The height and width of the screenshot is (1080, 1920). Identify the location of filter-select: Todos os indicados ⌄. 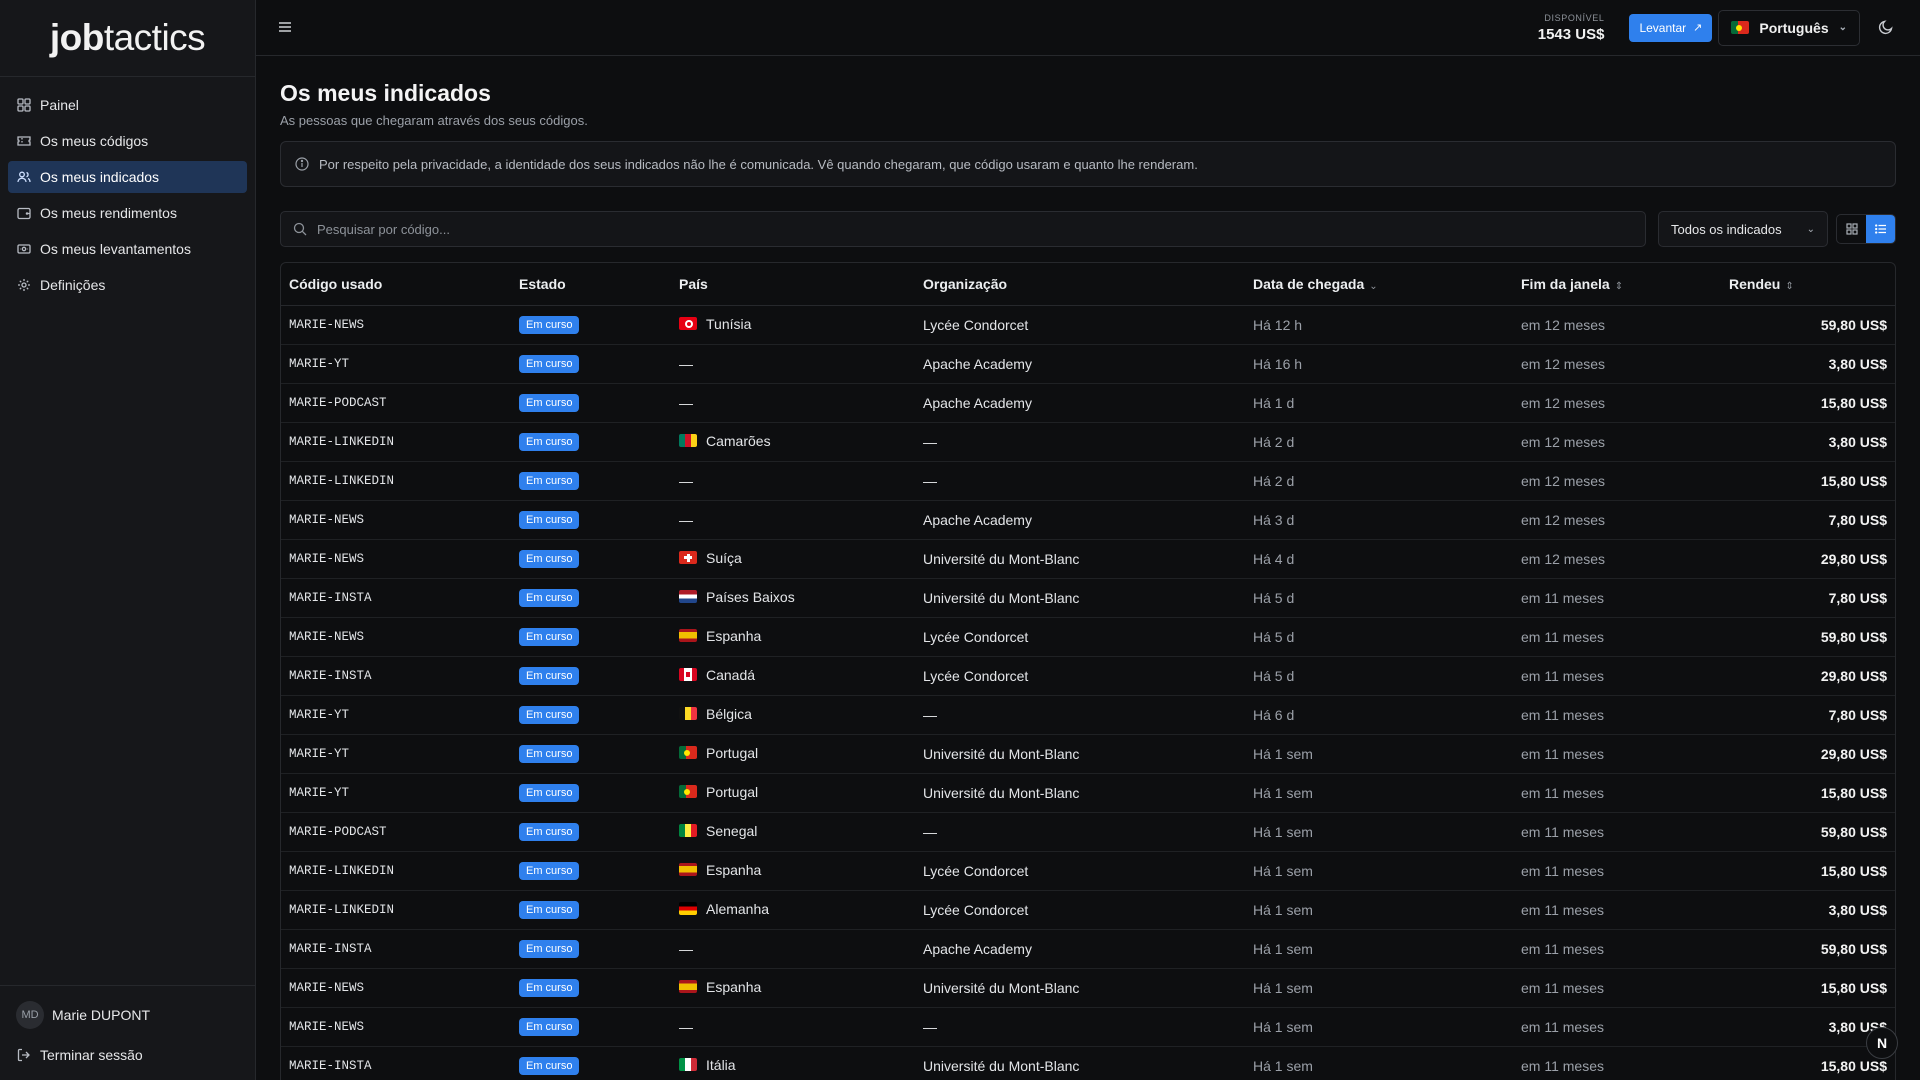
(1743, 229).